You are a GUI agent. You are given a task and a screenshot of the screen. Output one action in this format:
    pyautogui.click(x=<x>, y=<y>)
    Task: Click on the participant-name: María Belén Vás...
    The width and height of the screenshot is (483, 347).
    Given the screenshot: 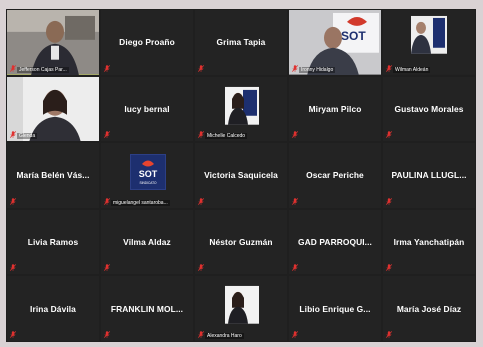 What is the action you would take?
    pyautogui.click(x=53, y=175)
    